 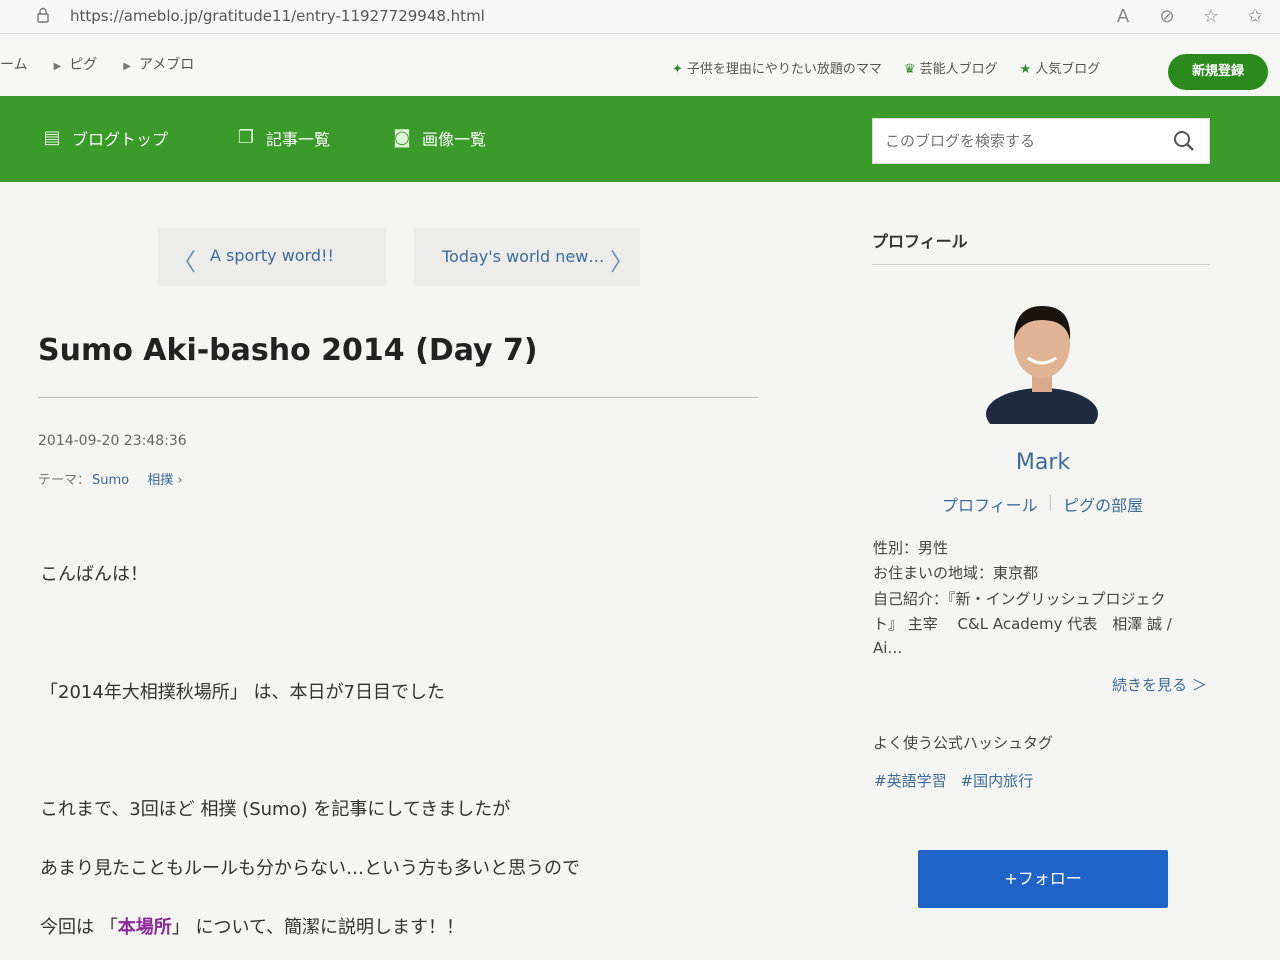 What do you see at coordinates (1042, 360) in the screenshot?
I see `avatar` at bounding box center [1042, 360].